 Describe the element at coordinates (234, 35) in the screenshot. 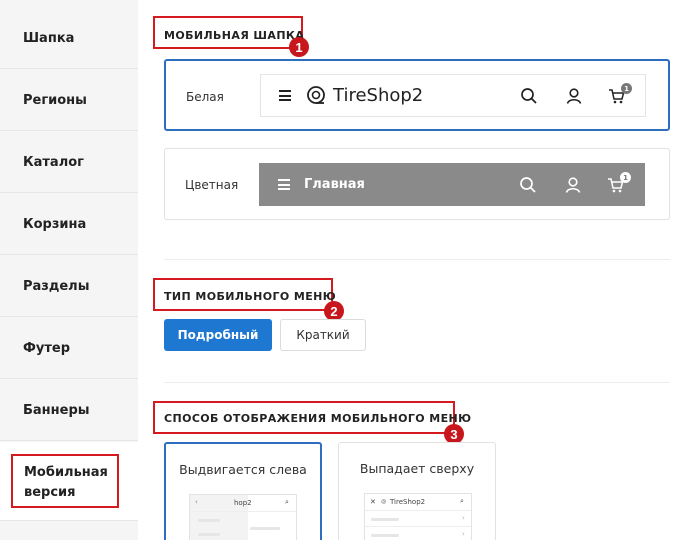

I see `section-title-mobile-header: МОБИЛЬНАЯ ШАПКА` at that location.